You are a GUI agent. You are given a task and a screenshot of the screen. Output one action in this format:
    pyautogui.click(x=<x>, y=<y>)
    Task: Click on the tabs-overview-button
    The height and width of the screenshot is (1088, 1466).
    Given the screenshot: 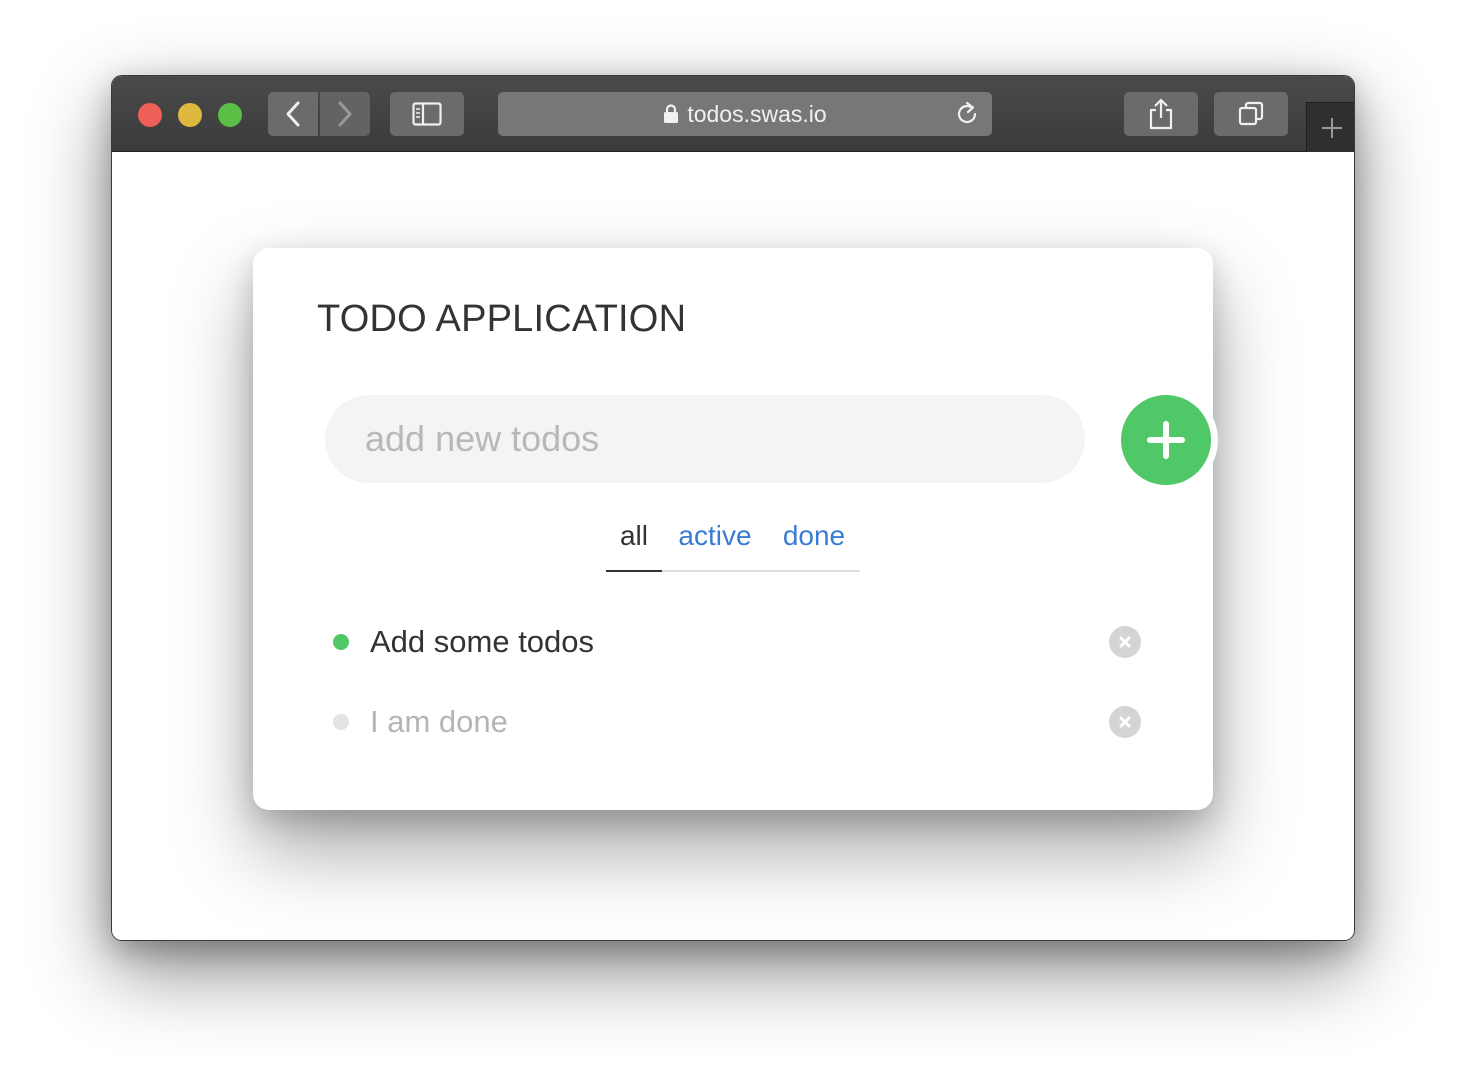 What is the action you would take?
    pyautogui.click(x=1251, y=114)
    